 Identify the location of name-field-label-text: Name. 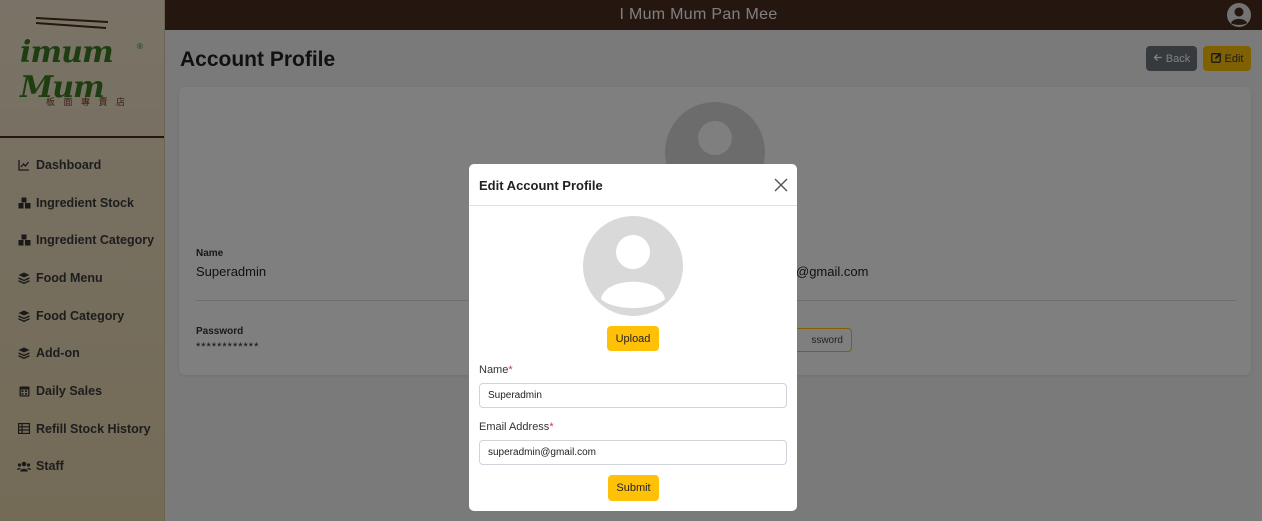
(494, 370).